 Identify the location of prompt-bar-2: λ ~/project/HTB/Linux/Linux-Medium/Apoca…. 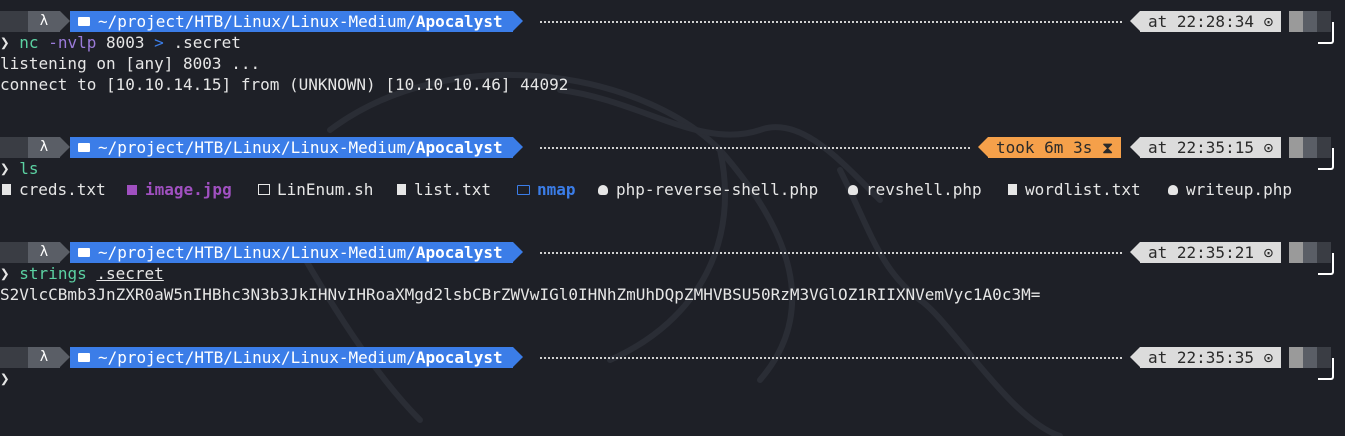
(672, 147).